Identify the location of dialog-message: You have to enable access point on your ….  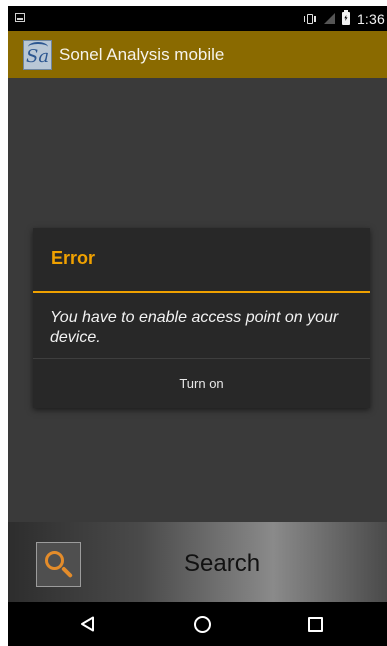
(194, 327).